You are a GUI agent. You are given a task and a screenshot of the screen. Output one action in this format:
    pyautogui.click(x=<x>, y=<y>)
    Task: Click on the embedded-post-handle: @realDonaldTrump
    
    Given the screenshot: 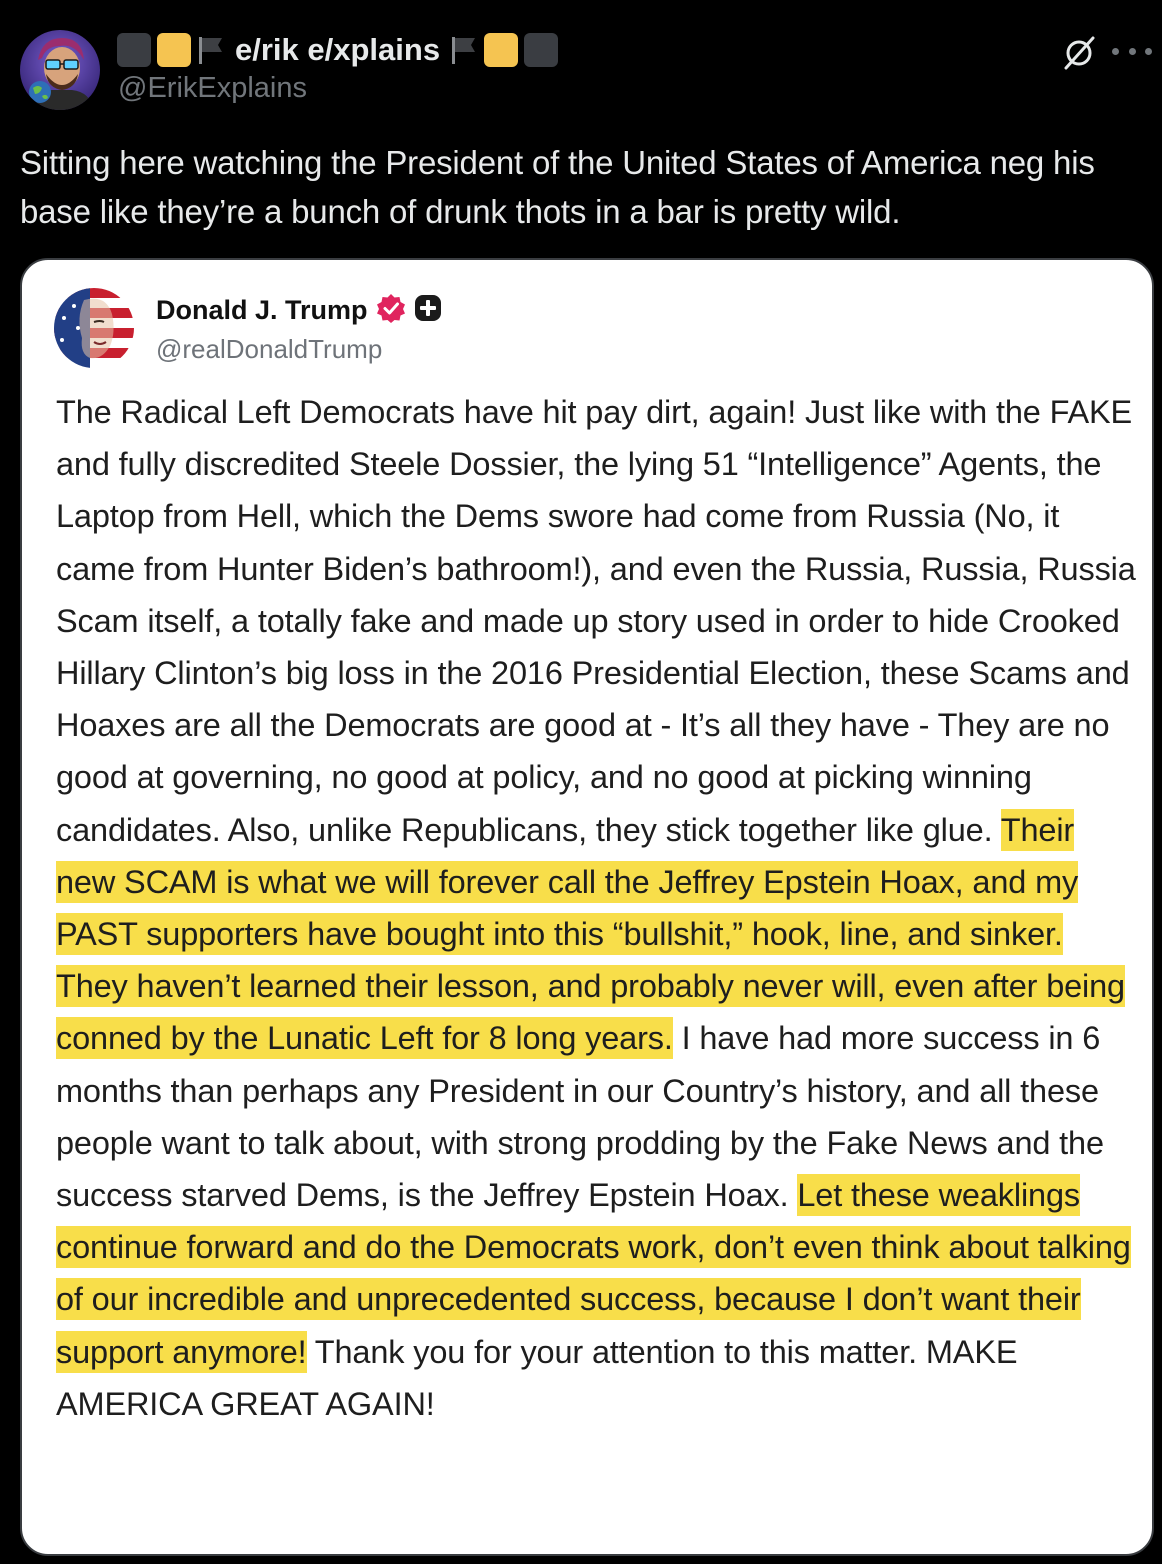 What is the action you would take?
    pyautogui.click(x=269, y=349)
    